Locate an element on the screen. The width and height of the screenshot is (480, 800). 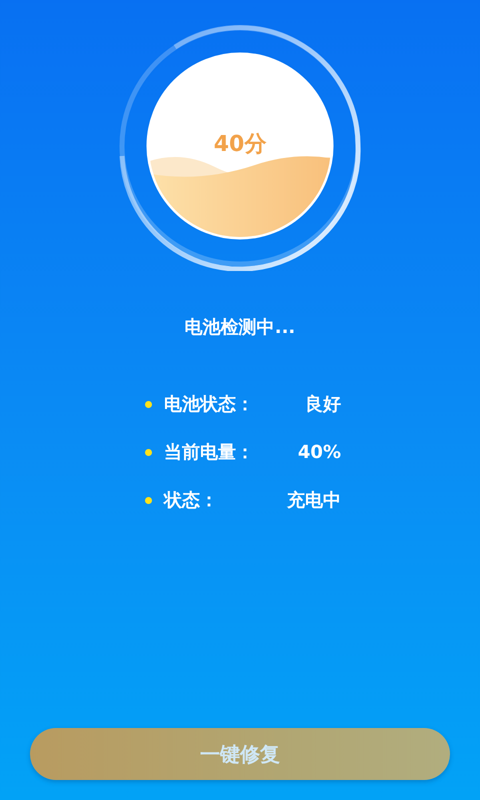
detail-value: 40% is located at coordinates (319, 452).